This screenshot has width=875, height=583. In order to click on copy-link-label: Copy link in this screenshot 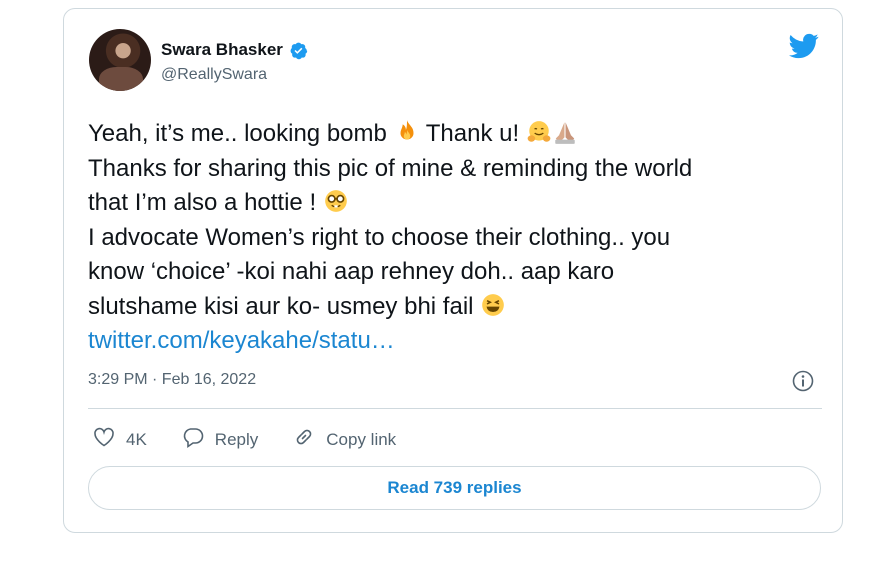, I will do `click(361, 439)`.